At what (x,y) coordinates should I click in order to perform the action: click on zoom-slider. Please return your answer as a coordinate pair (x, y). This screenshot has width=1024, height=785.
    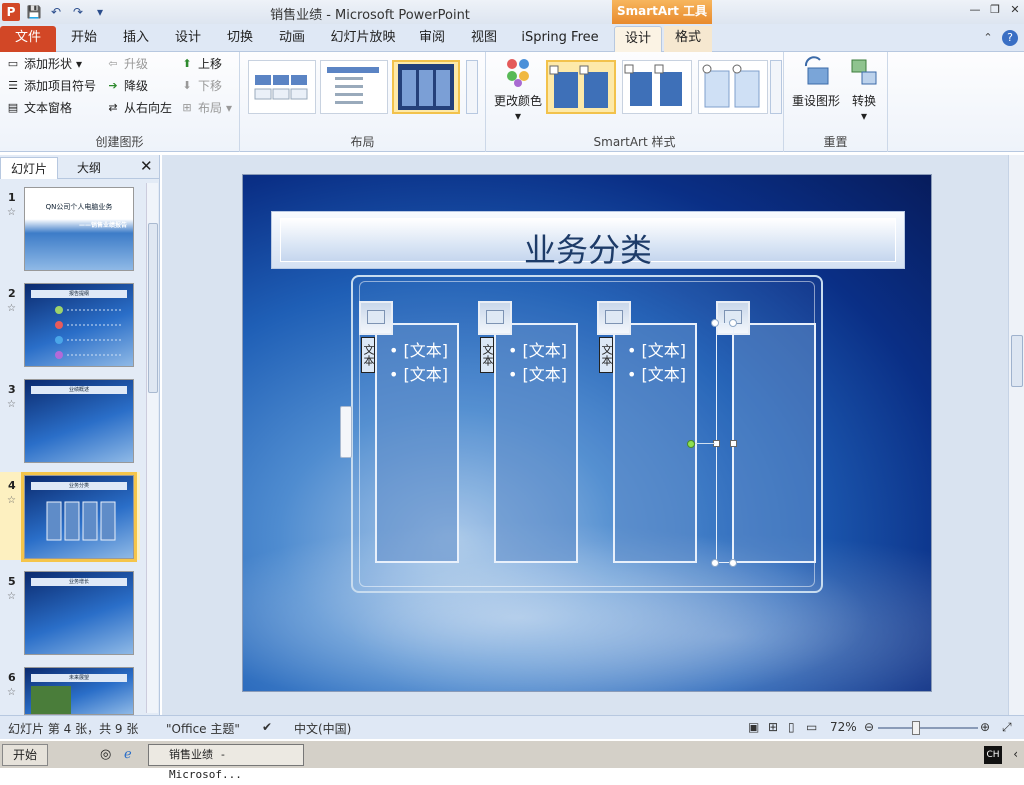
    Looking at the image, I should click on (928, 728).